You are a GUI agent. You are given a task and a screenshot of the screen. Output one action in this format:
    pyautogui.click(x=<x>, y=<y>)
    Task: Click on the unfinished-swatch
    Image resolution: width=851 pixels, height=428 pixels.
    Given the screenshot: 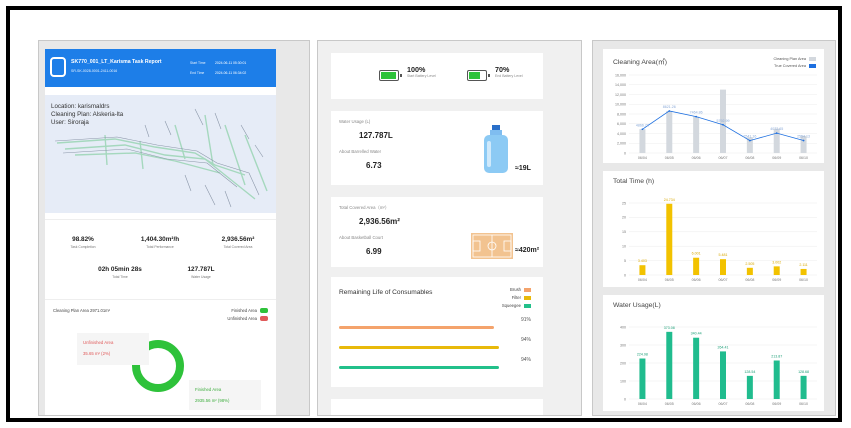 What is the action you would take?
    pyautogui.click(x=264, y=319)
    